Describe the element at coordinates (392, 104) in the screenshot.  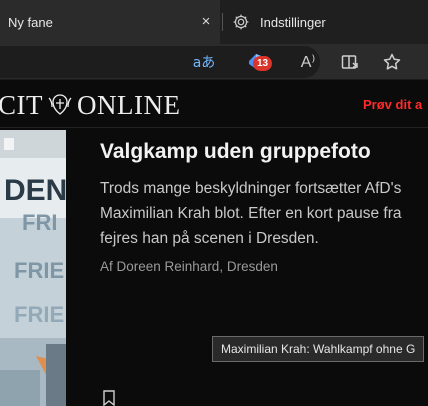
I see `promo-link: Prøv dit a` at that location.